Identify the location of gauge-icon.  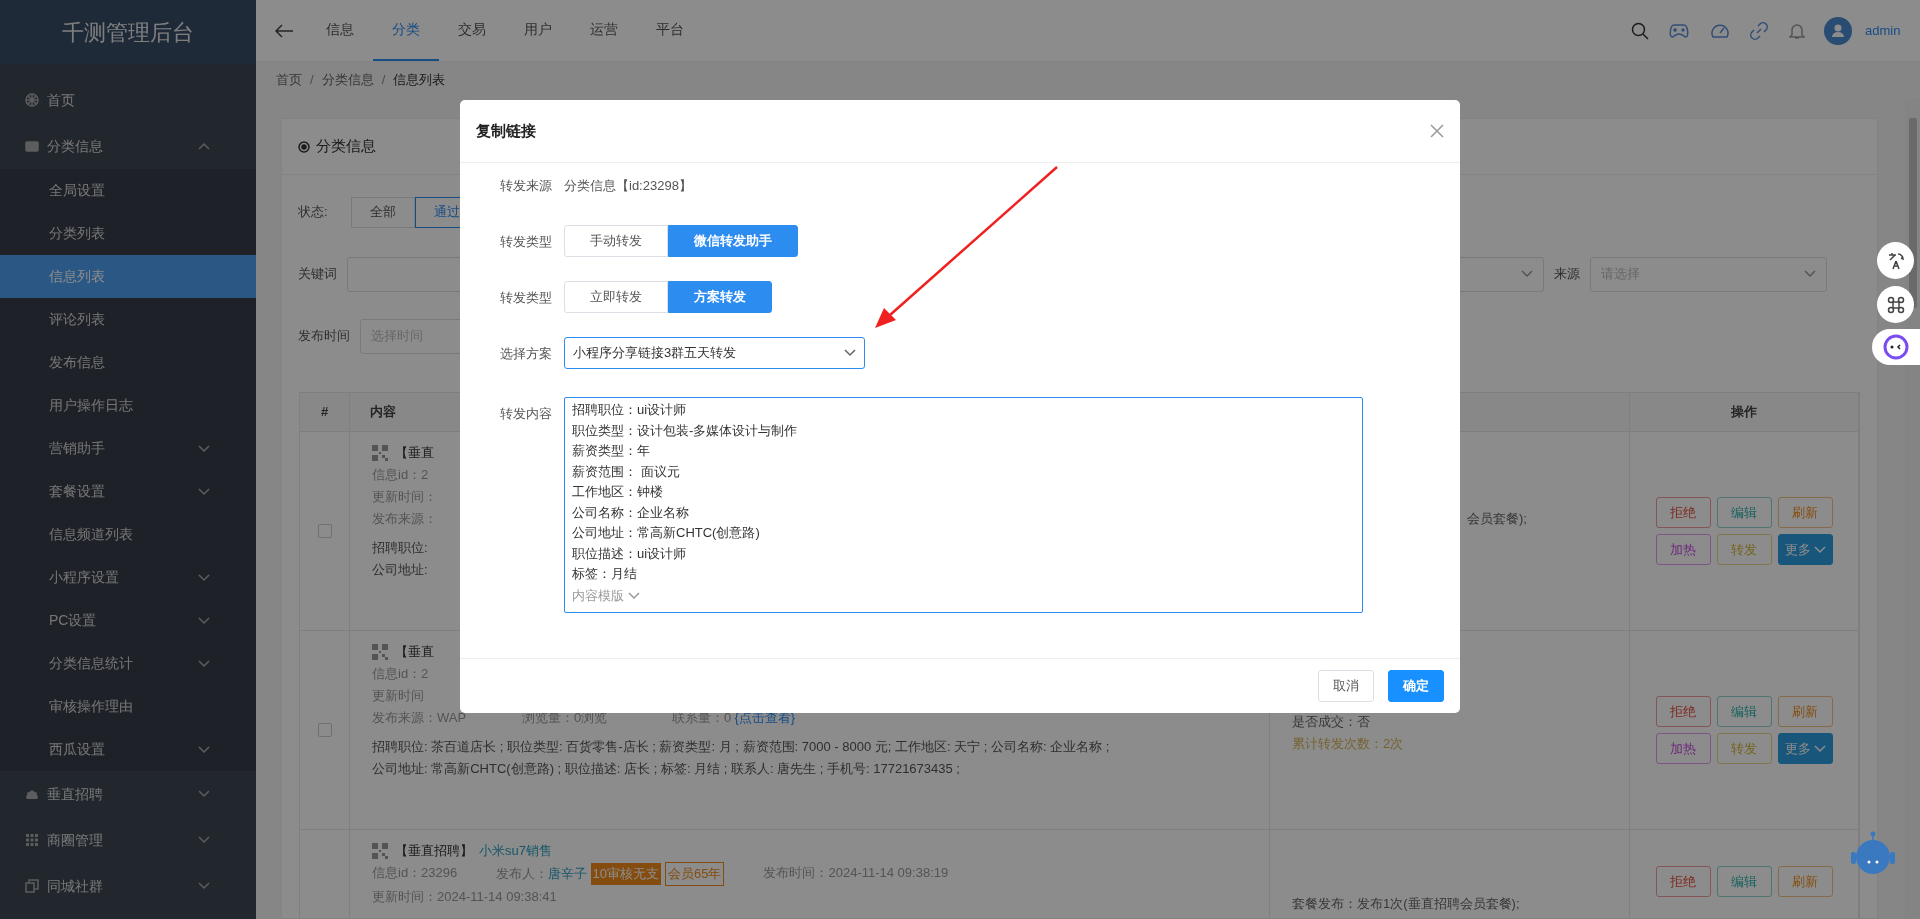
(1719, 30).